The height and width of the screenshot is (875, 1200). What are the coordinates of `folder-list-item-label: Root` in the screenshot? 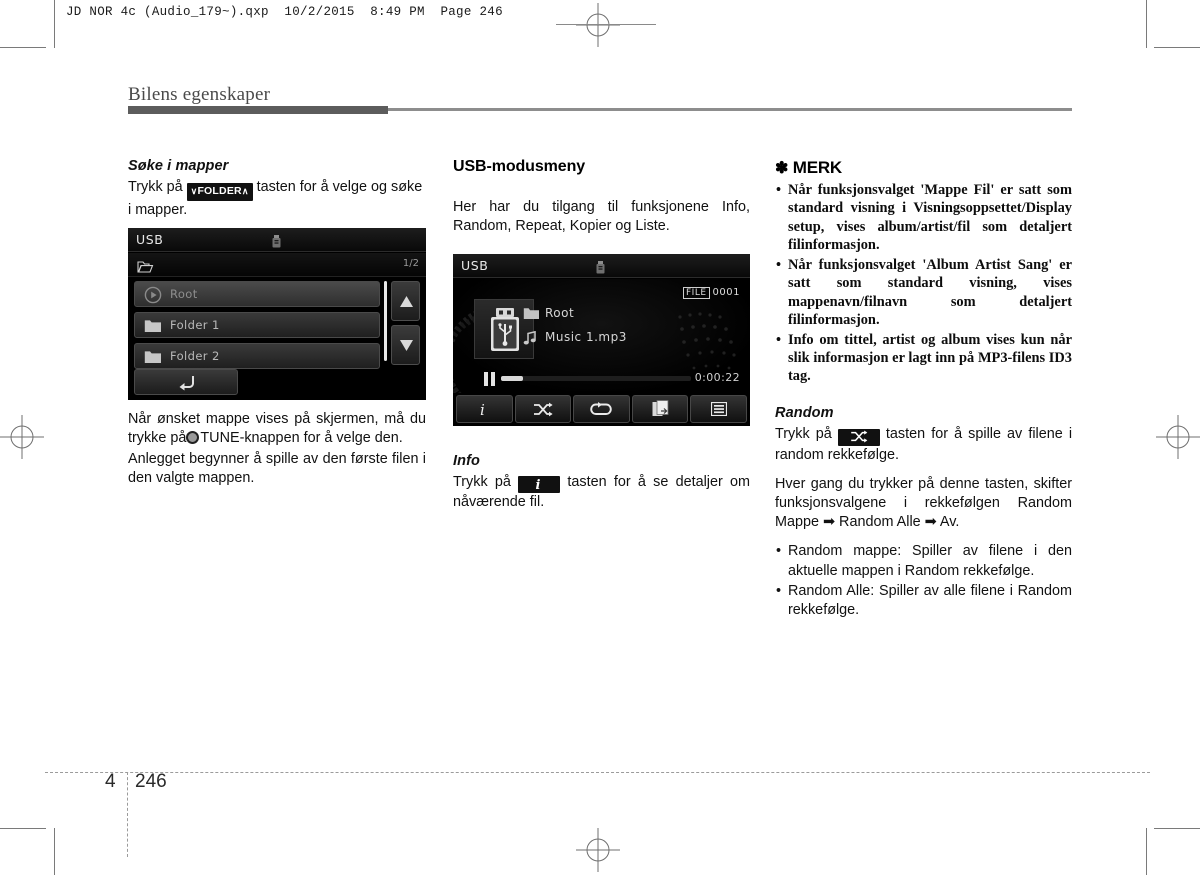 It's located at (184, 294).